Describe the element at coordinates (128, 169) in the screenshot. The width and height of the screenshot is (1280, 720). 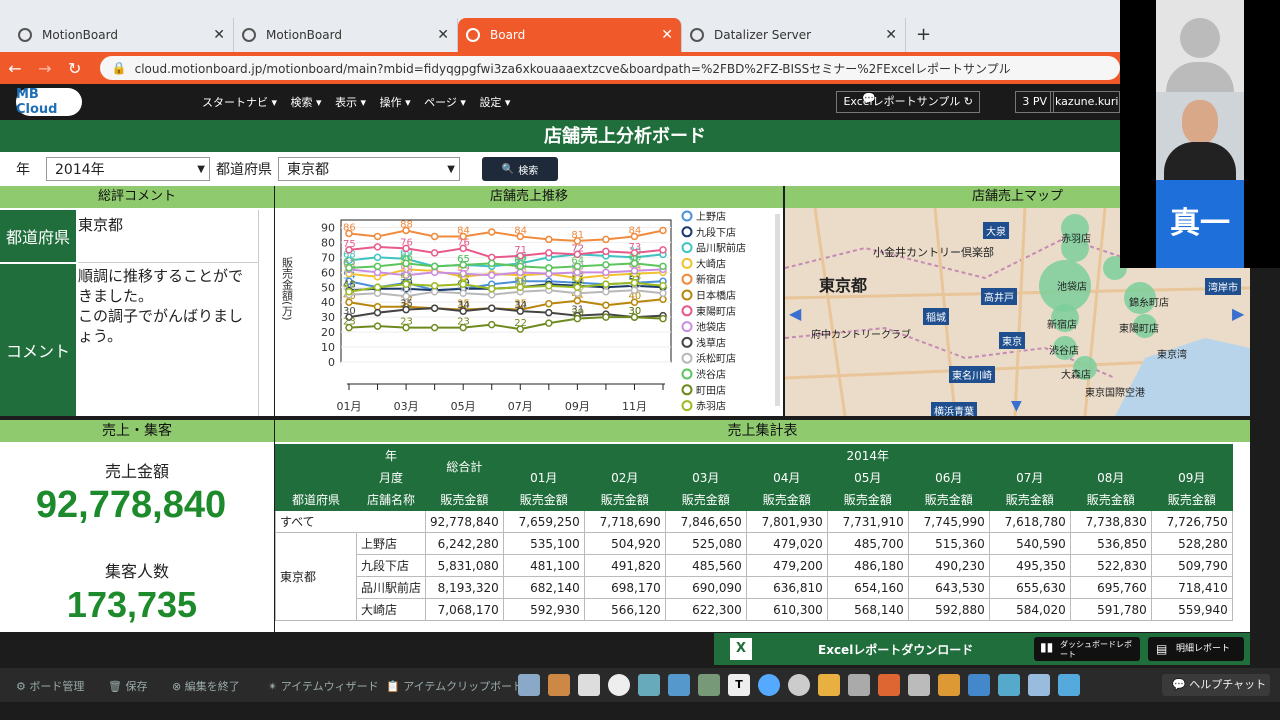
I see `year-select: 2014年 ▼` at that location.